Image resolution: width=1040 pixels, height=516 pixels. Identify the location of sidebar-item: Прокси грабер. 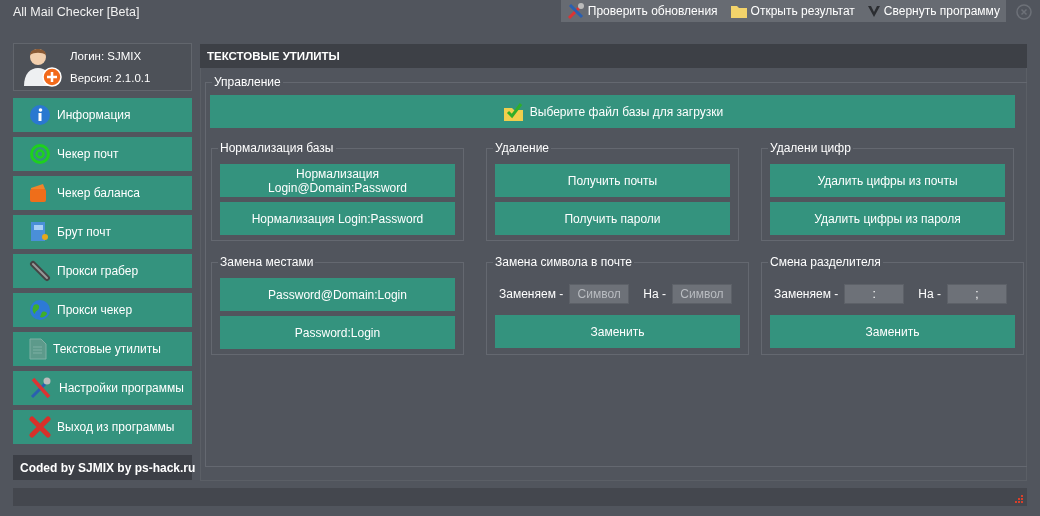
(102, 271).